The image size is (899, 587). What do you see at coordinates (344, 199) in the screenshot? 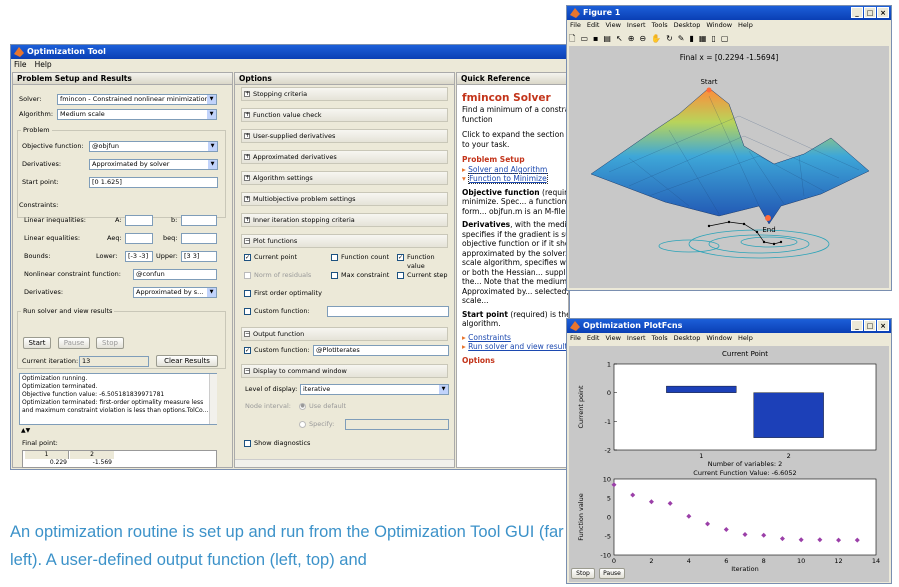
I see `section-multiobjective: + Multiobjective problem settings` at bounding box center [344, 199].